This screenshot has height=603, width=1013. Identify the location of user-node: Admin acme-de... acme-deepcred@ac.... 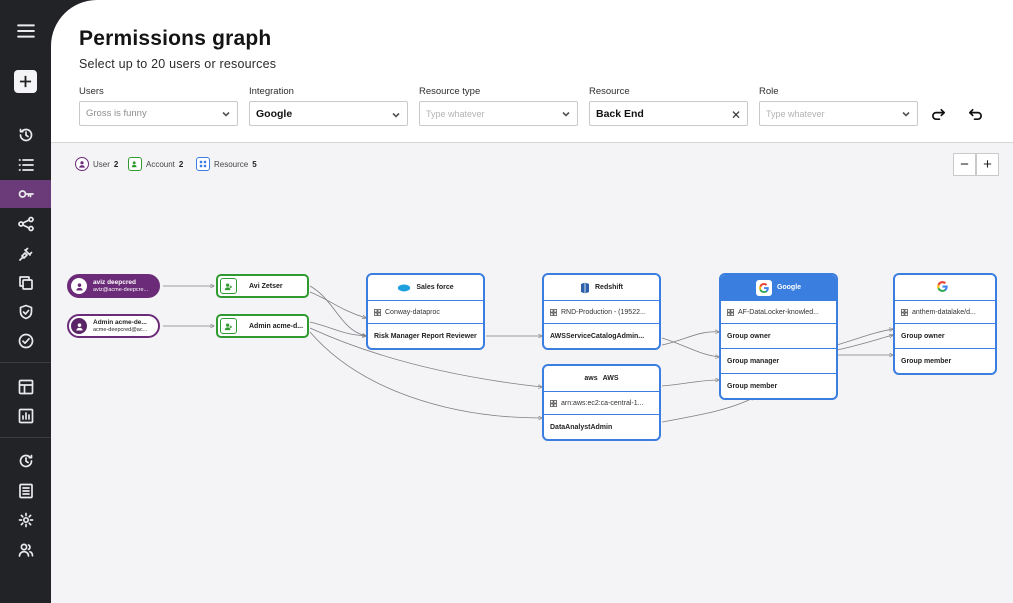
(113, 326).